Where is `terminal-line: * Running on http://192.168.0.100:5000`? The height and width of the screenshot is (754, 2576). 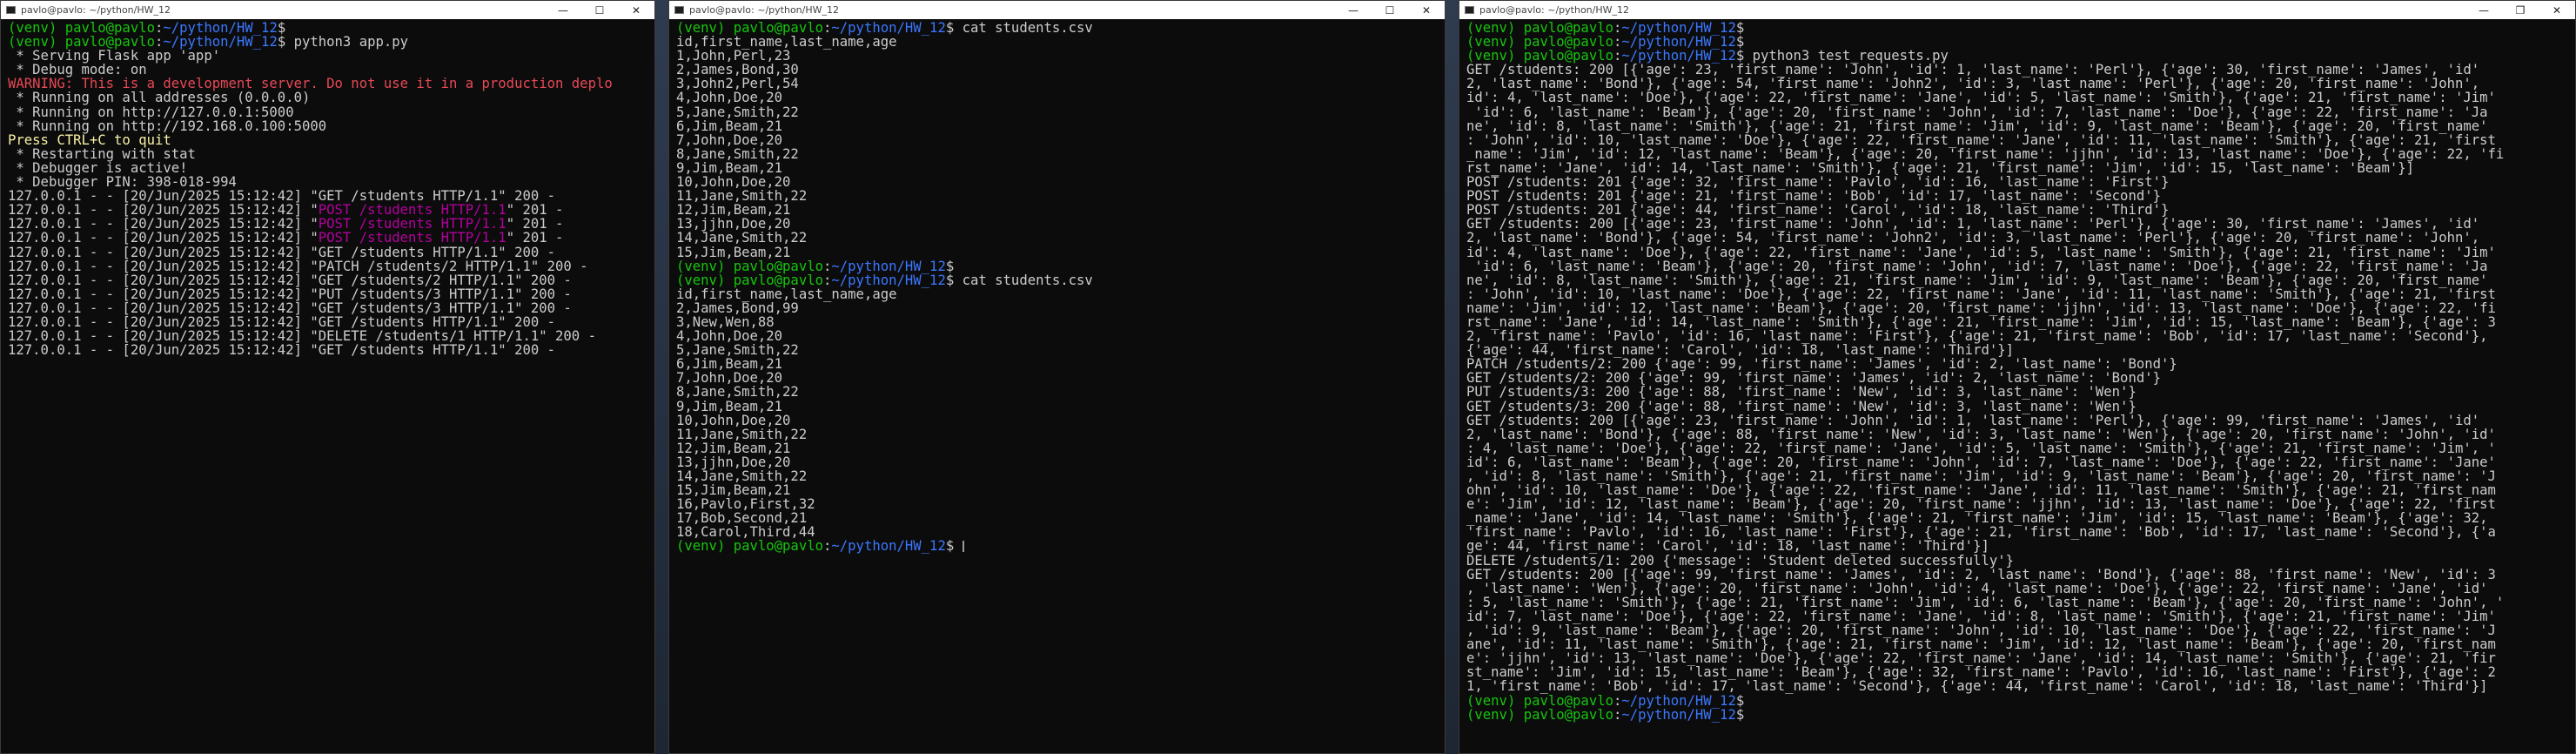 terminal-line: * Running on http://192.168.0.100:5000 is located at coordinates (331, 126).